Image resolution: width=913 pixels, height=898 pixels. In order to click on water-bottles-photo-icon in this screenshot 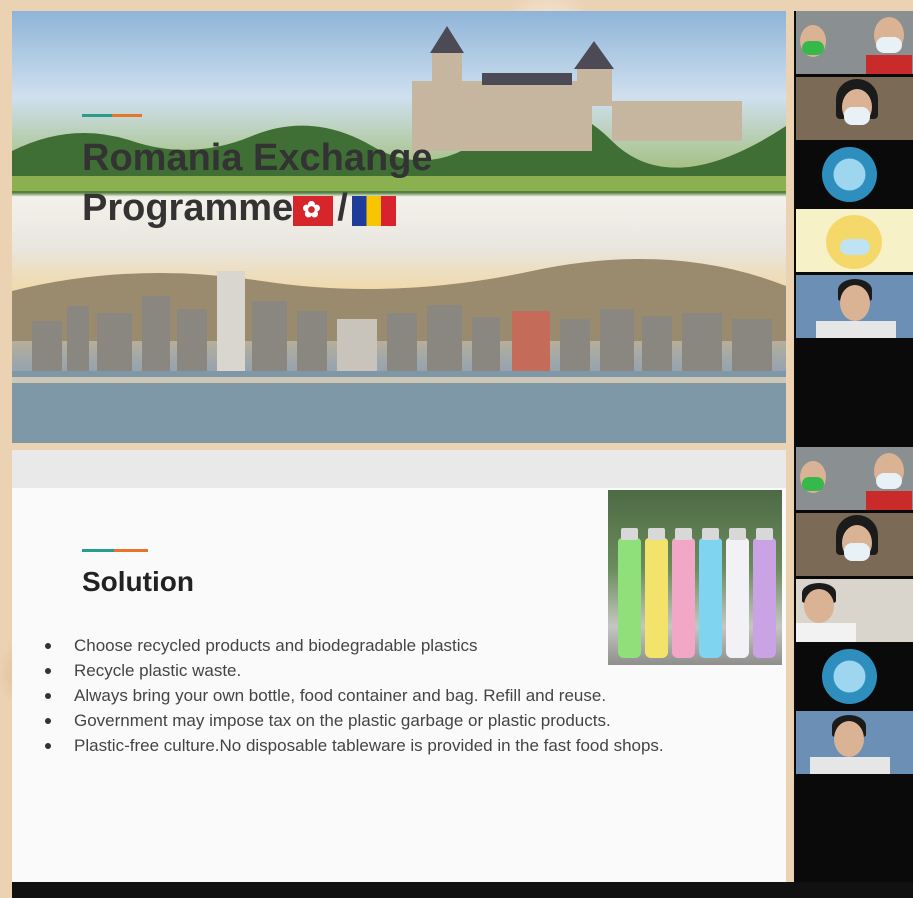, I will do `click(695, 577)`.